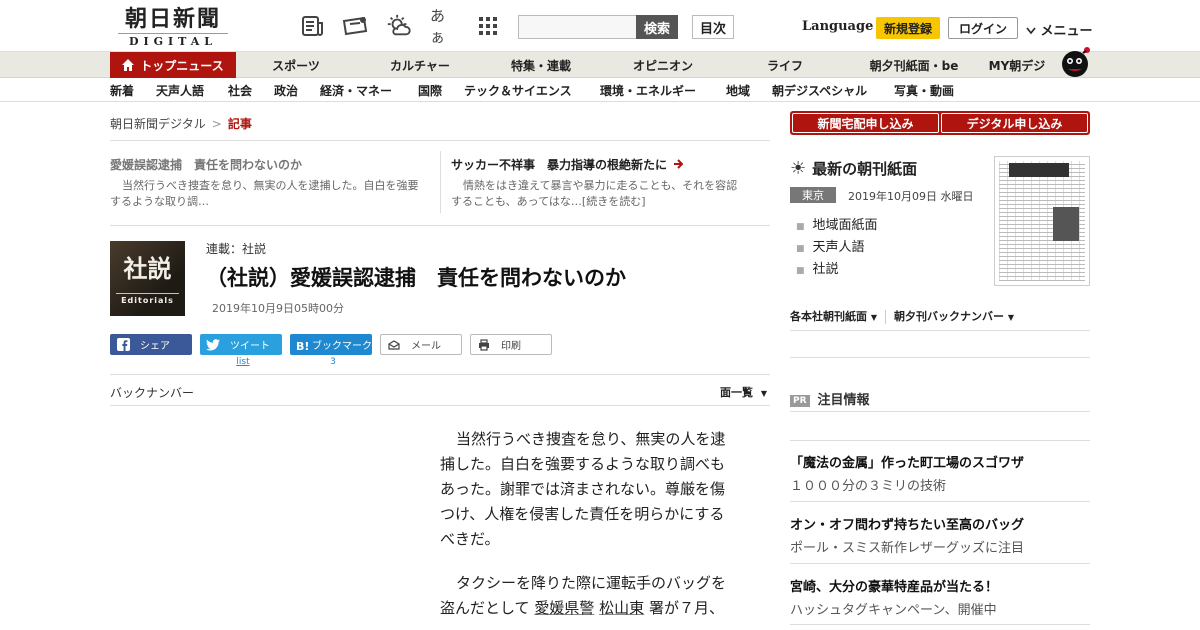  Describe the element at coordinates (894, 585) in the screenshot. I see `ad-title-3: 宮崎、大分の豪華特産品が当たる！` at that location.